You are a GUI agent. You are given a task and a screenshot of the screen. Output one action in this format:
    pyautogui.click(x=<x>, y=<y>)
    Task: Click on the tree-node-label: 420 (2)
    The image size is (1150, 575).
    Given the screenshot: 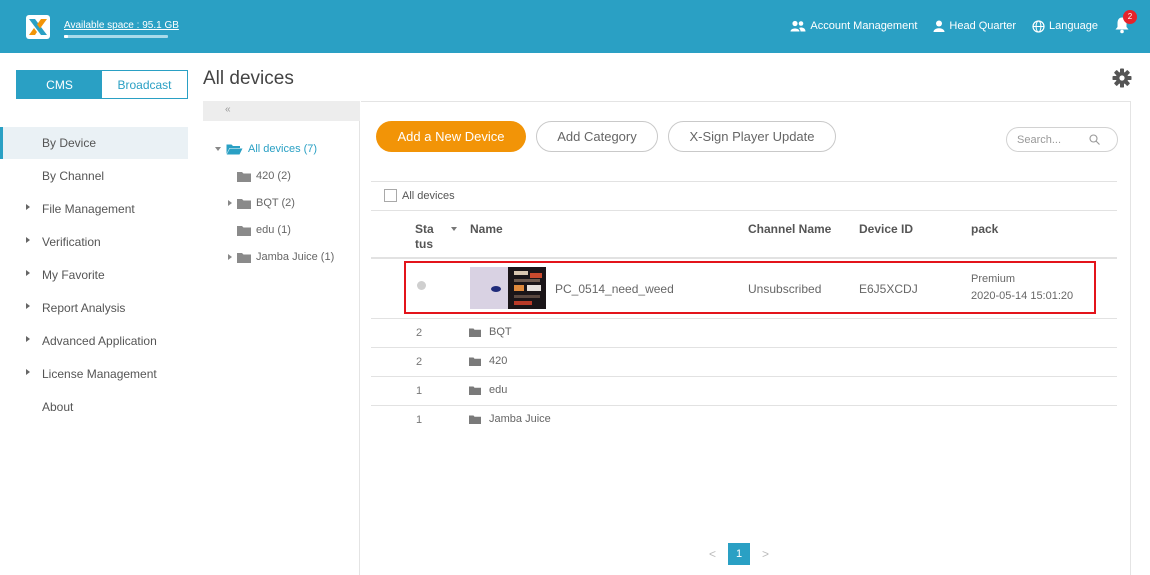 What is the action you would take?
    pyautogui.click(x=273, y=176)
    